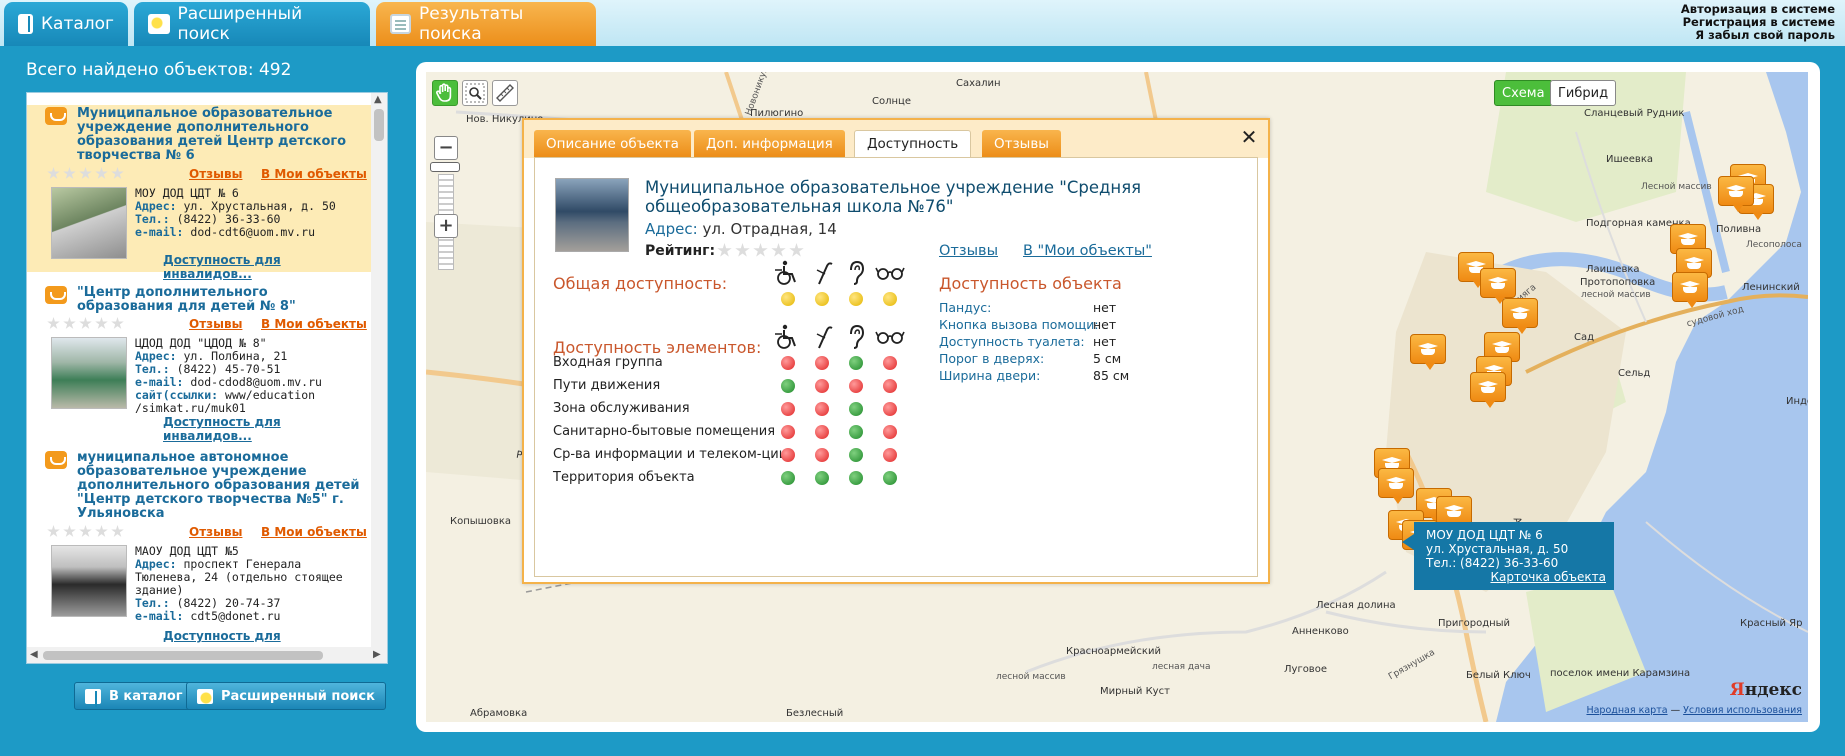 The width and height of the screenshot is (1845, 756). What do you see at coordinates (1742, 710) in the screenshot?
I see `terms-link: Условия использования` at bounding box center [1742, 710].